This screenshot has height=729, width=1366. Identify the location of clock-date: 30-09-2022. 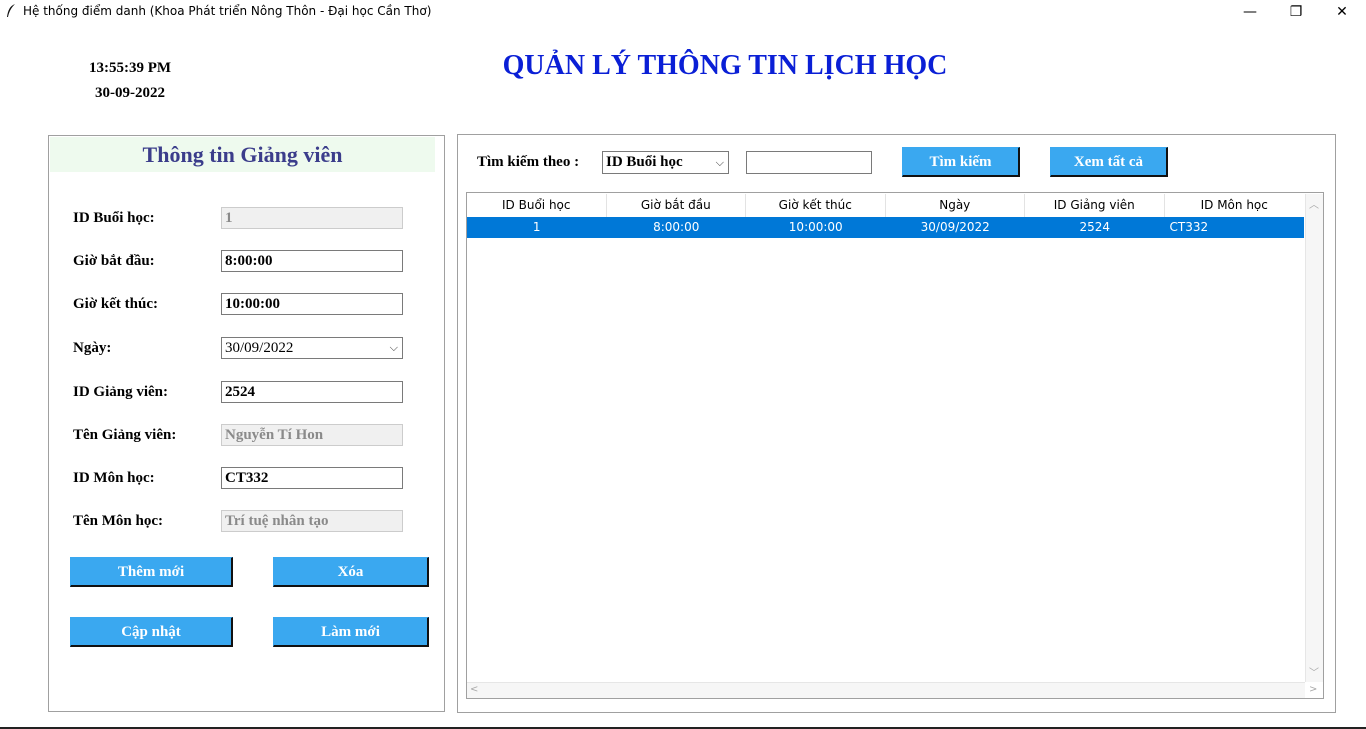
(130, 93).